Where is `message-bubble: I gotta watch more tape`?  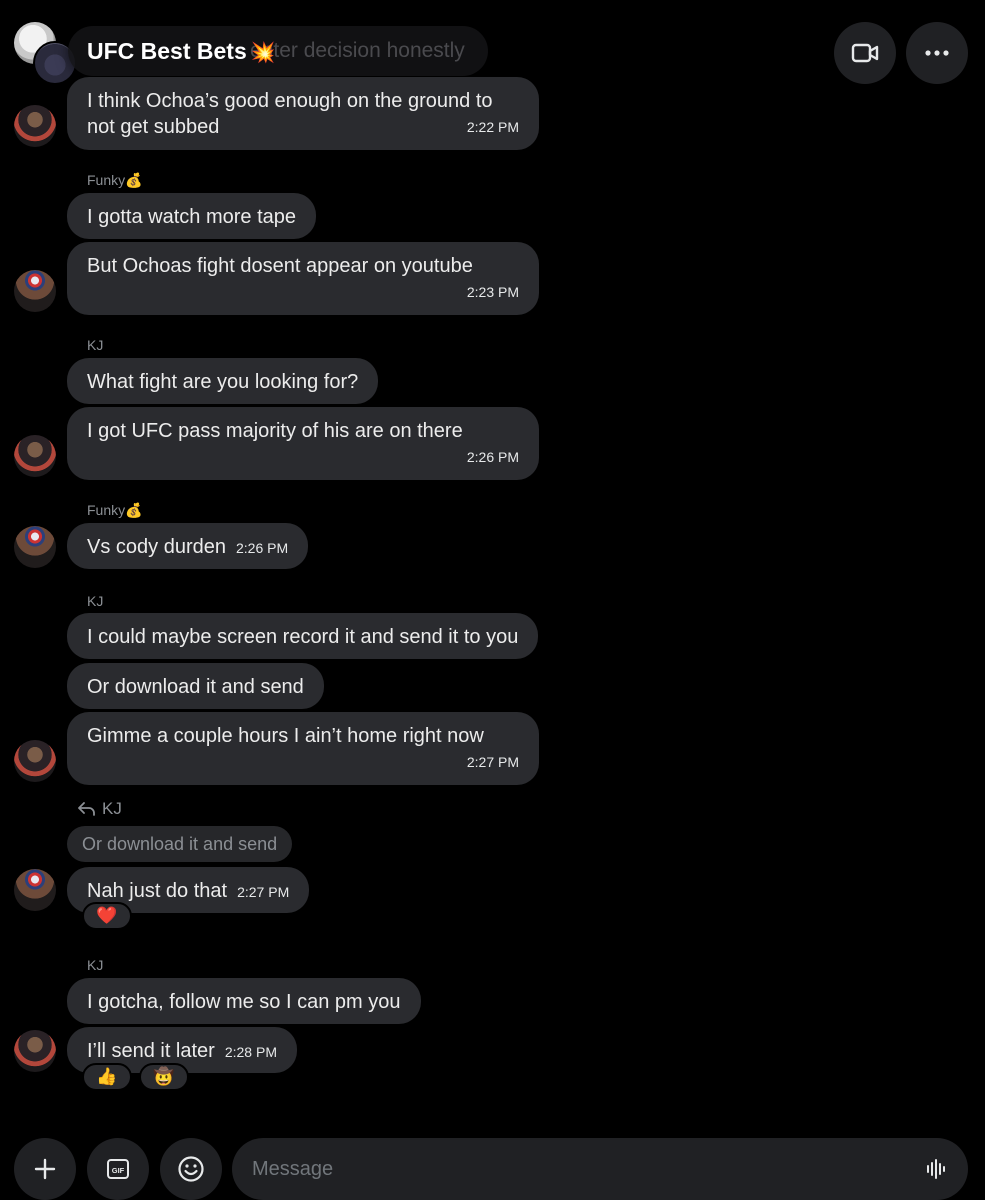 message-bubble: I gotta watch more tape is located at coordinates (192, 216).